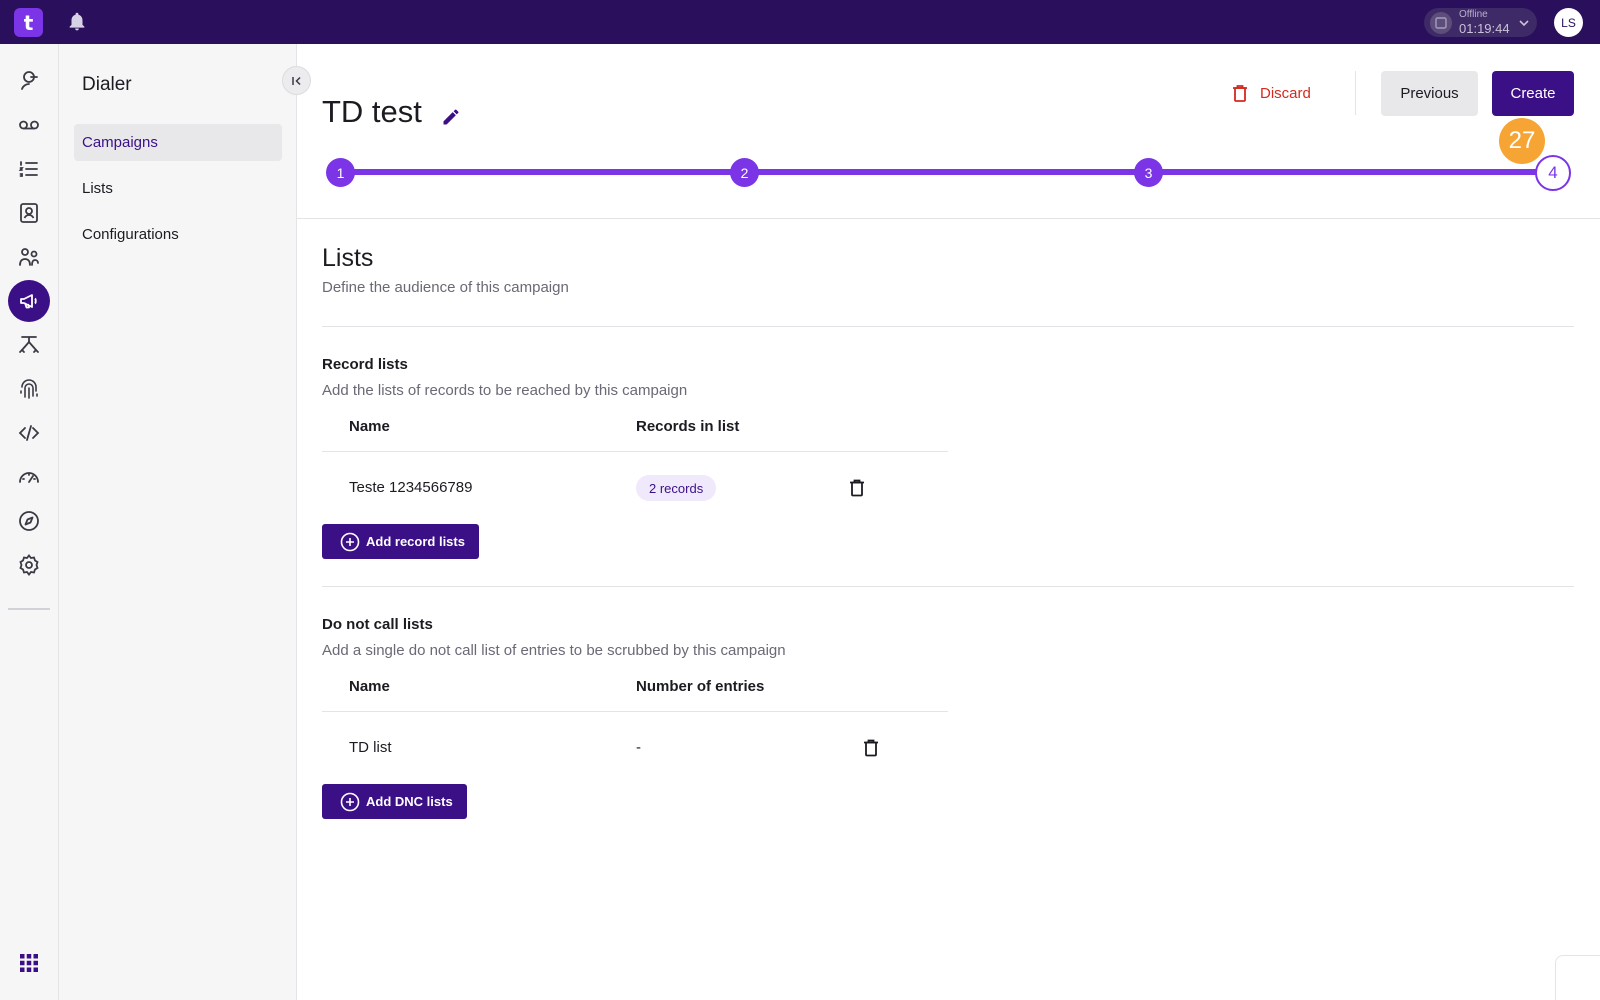 This screenshot has width=1600, height=1000. Describe the element at coordinates (377, 624) in the screenshot. I see `dnc-lists-title: Do not call lists` at that location.